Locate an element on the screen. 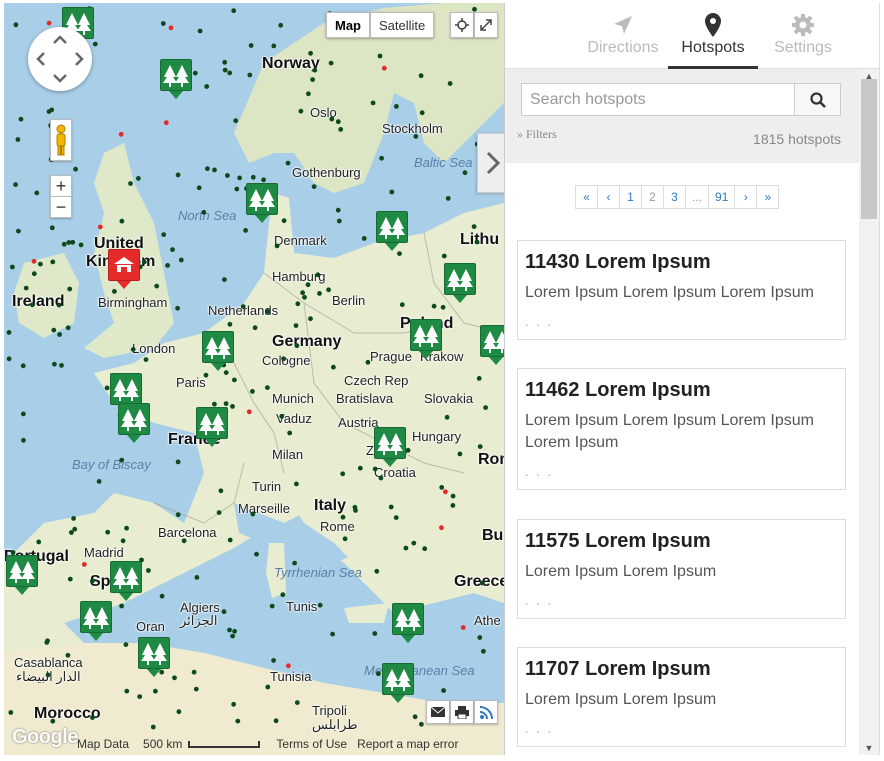 This screenshot has height=761, width=884. print-button is located at coordinates (462, 712).